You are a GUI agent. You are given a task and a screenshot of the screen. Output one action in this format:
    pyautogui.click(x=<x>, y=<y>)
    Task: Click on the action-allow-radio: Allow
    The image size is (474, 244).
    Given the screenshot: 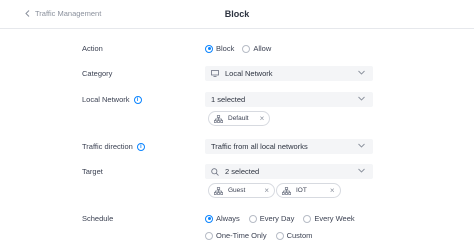 What is the action you would take?
    pyautogui.click(x=256, y=48)
    